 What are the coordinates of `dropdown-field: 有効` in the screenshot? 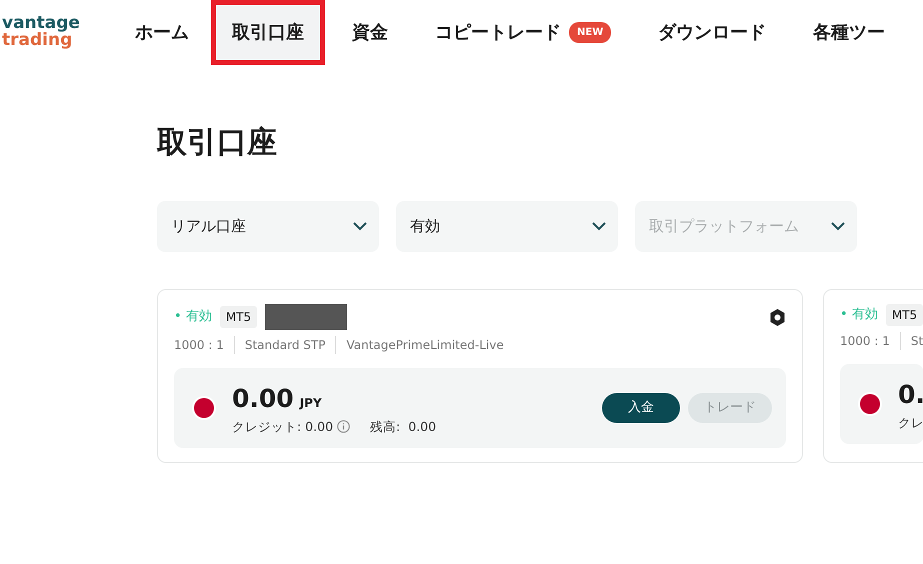 It's located at (507, 226).